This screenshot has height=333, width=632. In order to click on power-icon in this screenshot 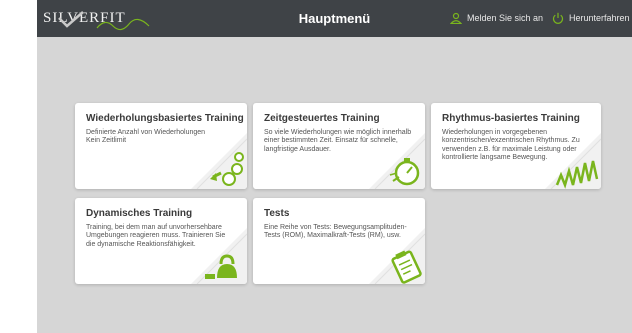, I will do `click(558, 18)`.